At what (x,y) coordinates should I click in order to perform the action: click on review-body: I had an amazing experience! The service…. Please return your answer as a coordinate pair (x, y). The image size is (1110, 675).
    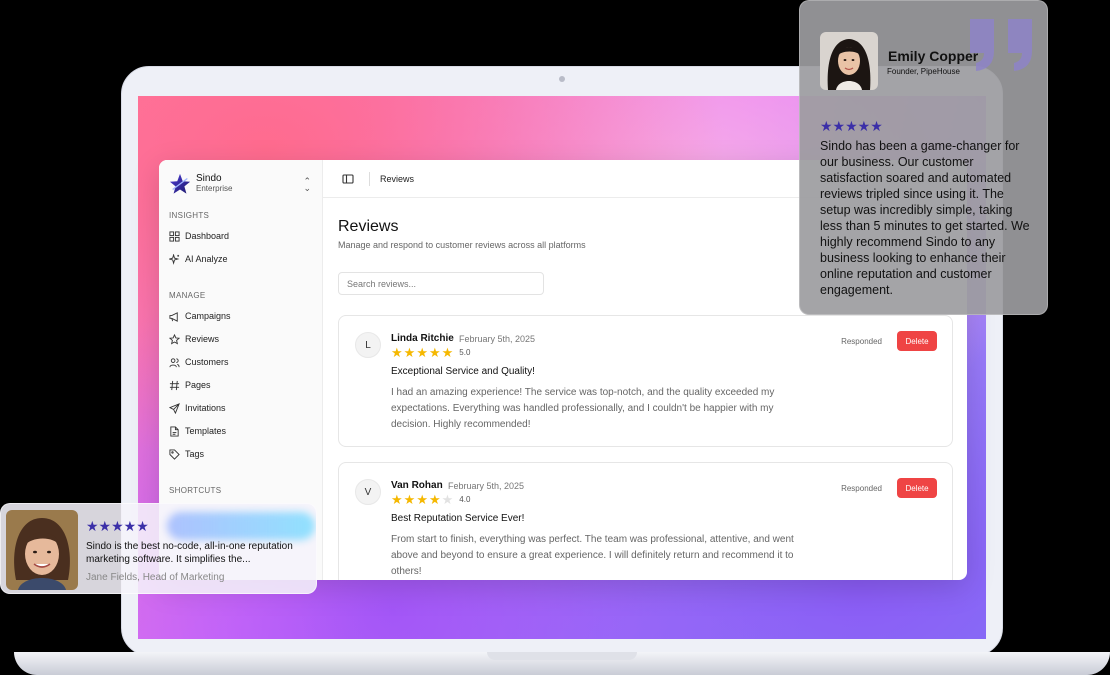
    Looking at the image, I should click on (583, 408).